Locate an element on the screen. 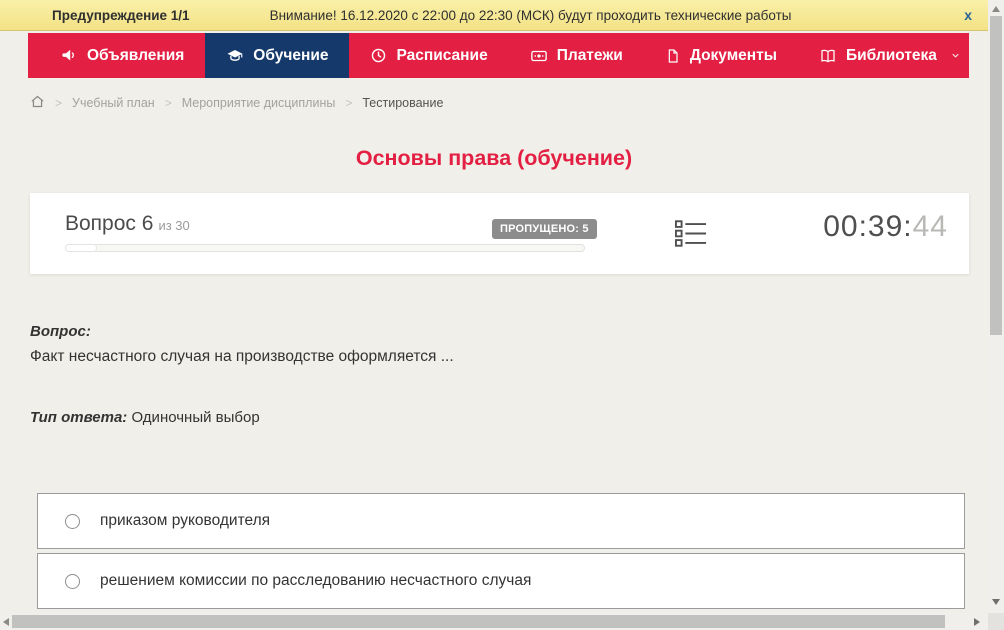 Image resolution: width=1004 pixels, height=630 pixels. home-icon is located at coordinates (37, 103).